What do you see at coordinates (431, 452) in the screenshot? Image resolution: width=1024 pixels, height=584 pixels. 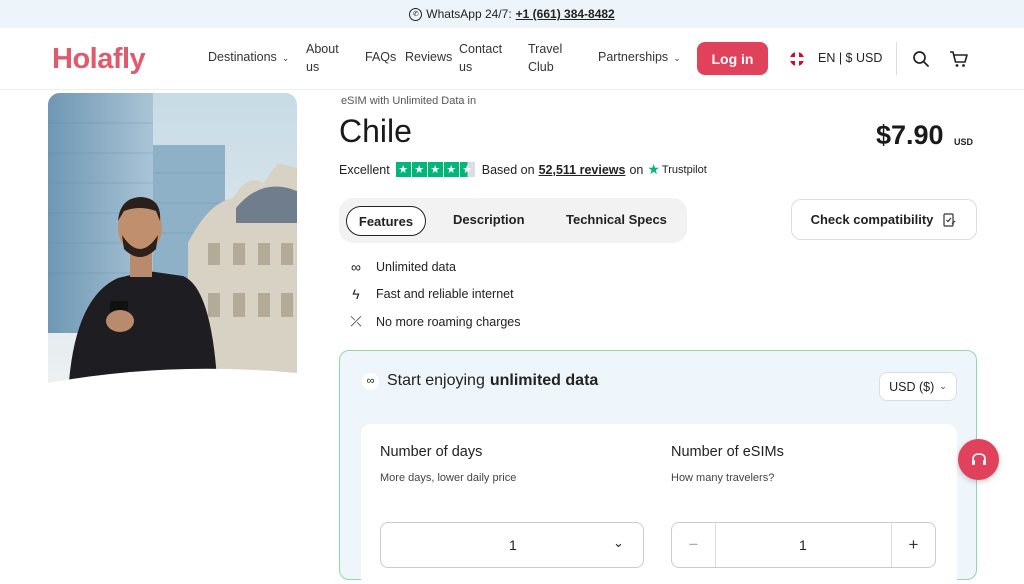 I see `days-title: Number of days` at bounding box center [431, 452].